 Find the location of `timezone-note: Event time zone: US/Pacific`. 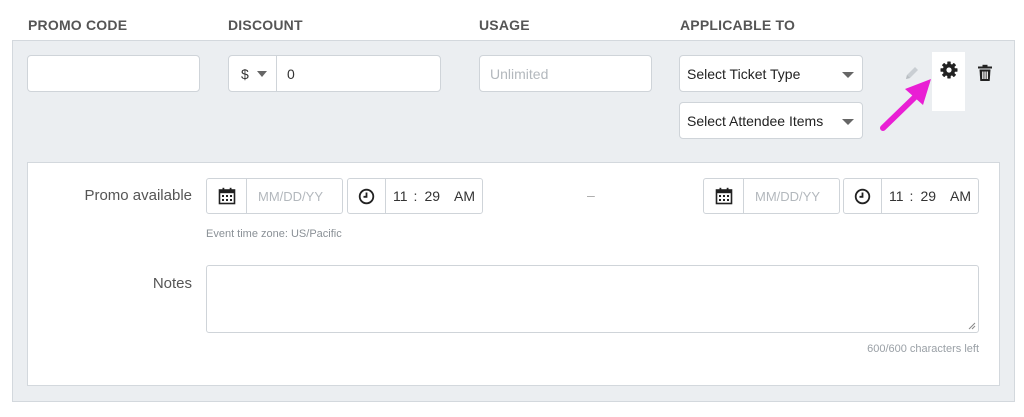

timezone-note: Event time zone: US/Pacific is located at coordinates (274, 234).